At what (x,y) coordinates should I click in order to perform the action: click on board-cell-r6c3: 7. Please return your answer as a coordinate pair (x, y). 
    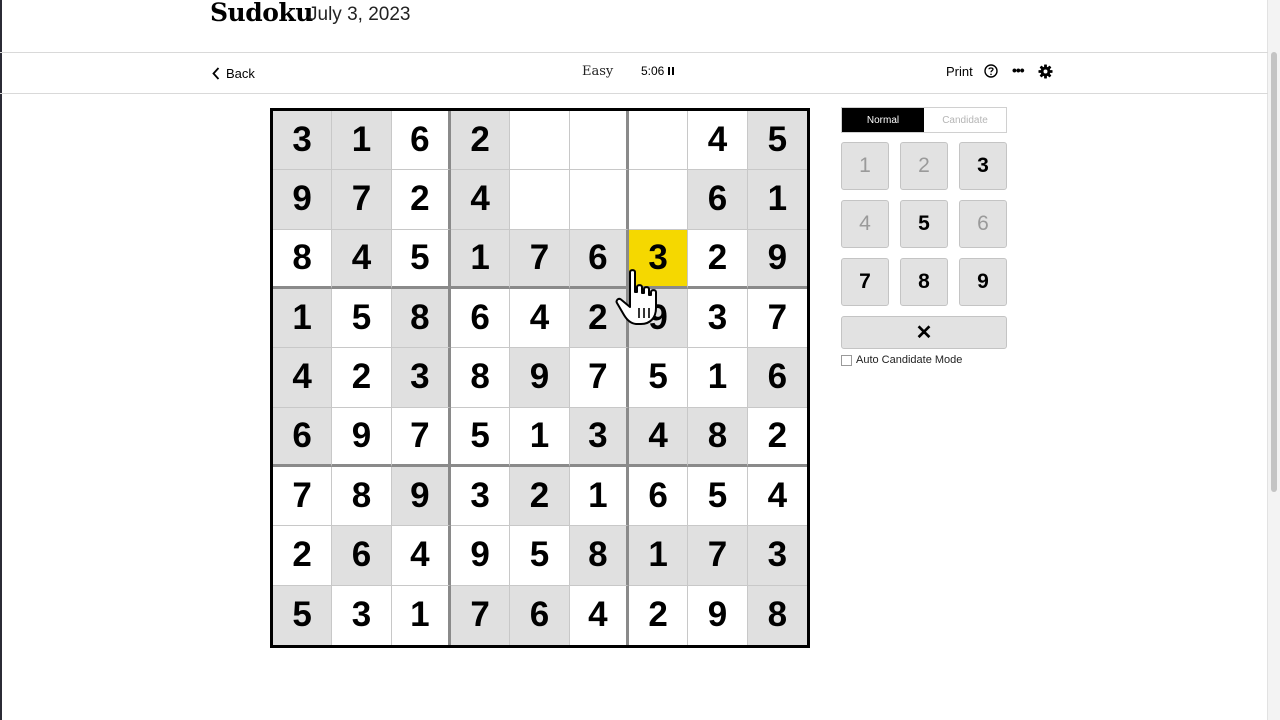
    Looking at the image, I should click on (421, 437).